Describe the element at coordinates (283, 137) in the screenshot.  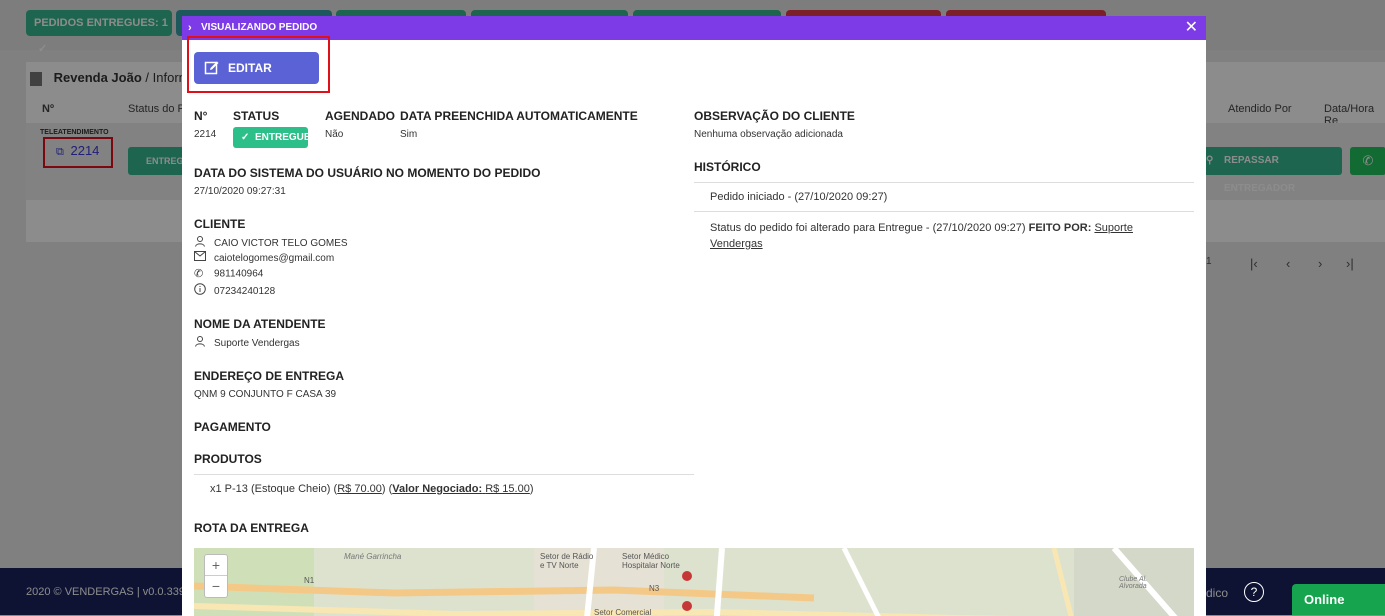
I see `status-badge-text: ENTREGUE` at that location.